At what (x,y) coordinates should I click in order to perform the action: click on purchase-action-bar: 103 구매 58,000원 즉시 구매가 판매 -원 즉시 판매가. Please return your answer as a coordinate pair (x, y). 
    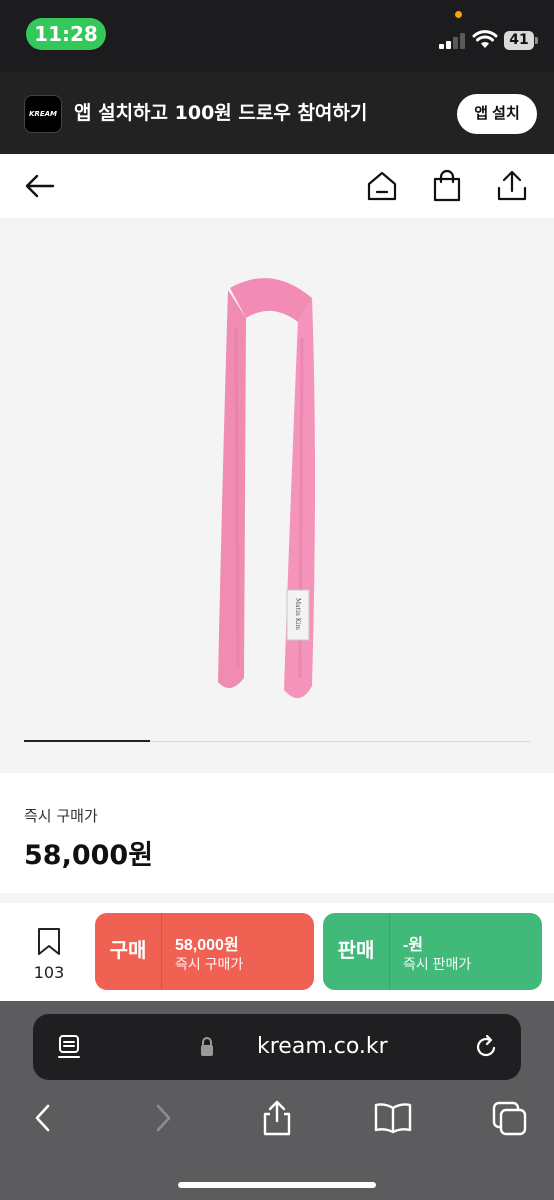
    Looking at the image, I should click on (277, 952).